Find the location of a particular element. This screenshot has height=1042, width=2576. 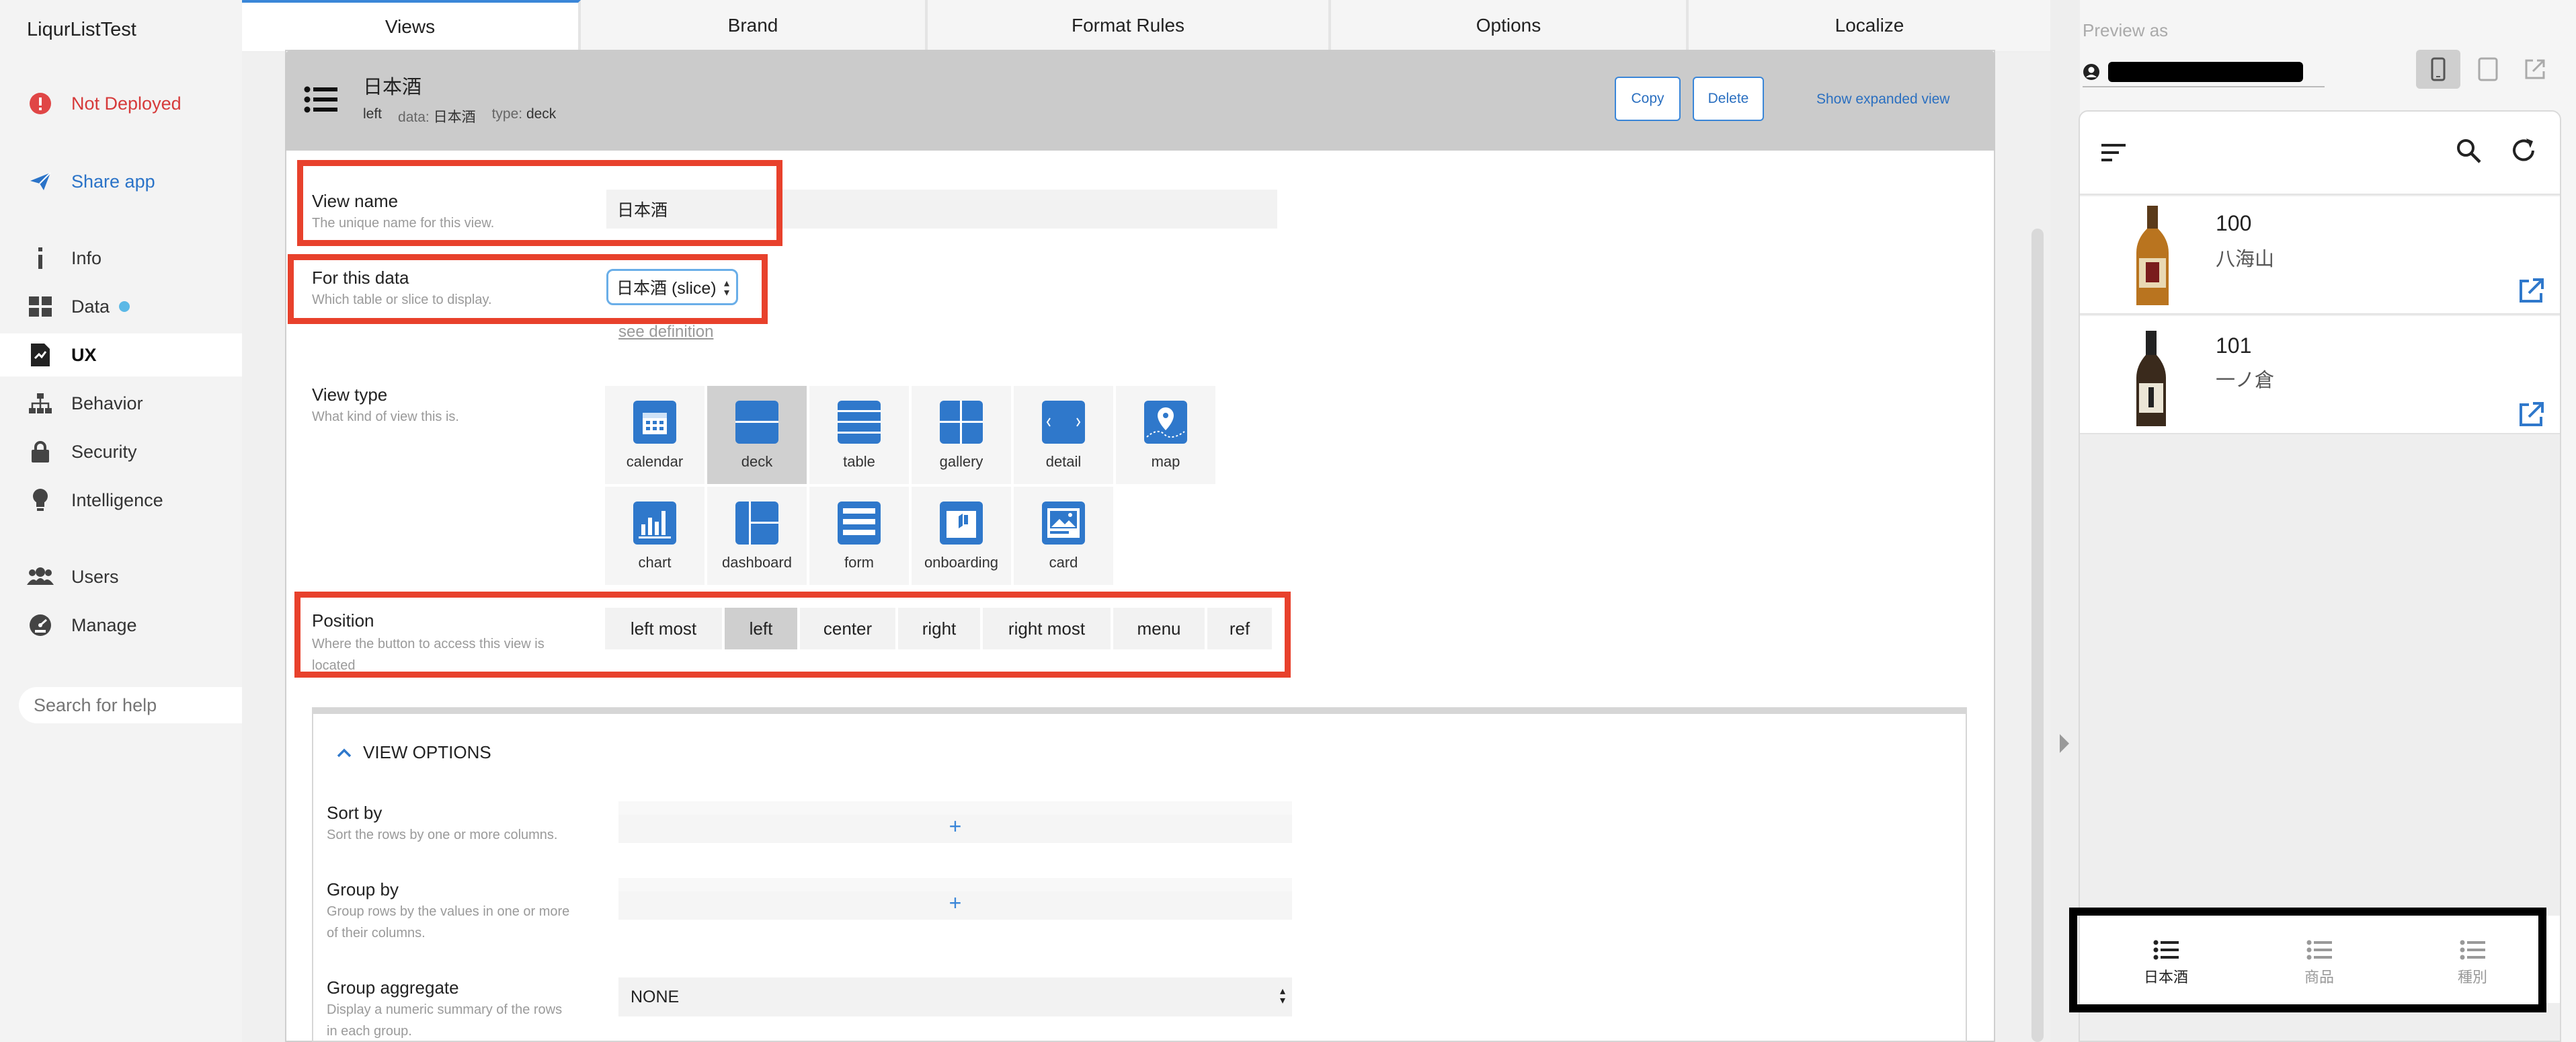

device-phone-button is located at coordinates (2438, 69).